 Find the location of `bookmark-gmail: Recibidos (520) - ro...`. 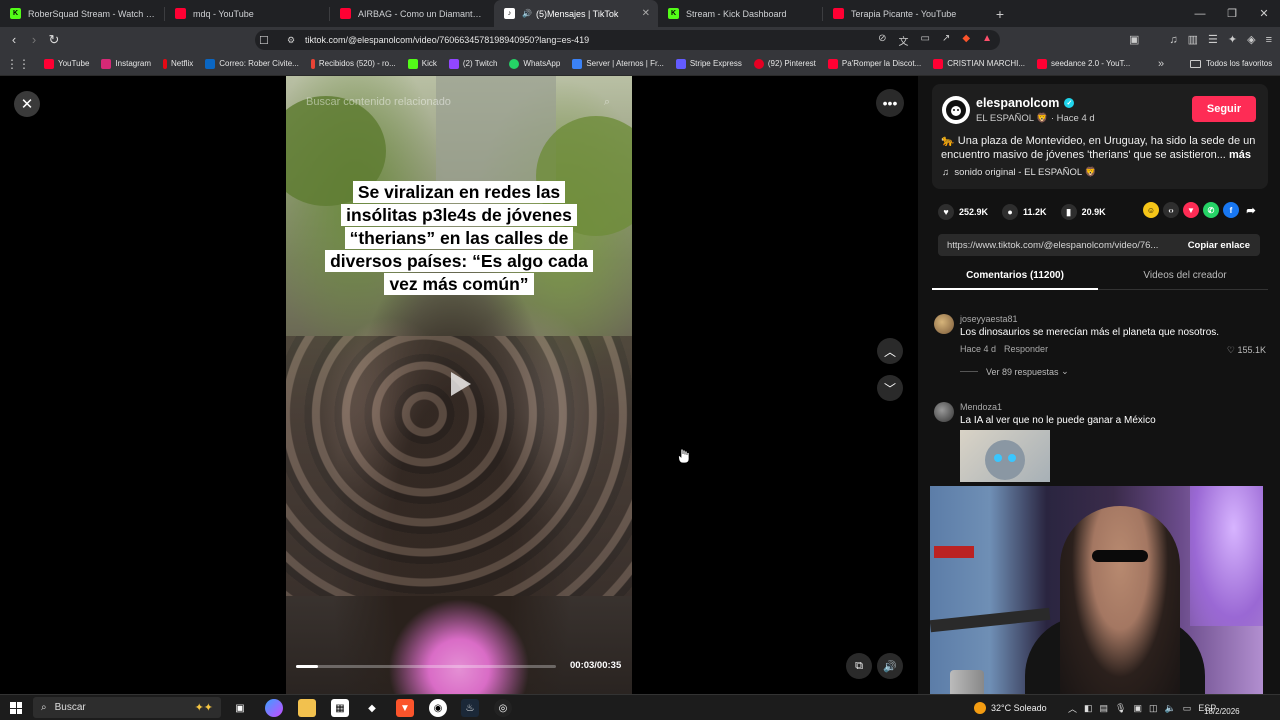

bookmark-gmail: Recibidos (520) - ro... is located at coordinates (353, 63).